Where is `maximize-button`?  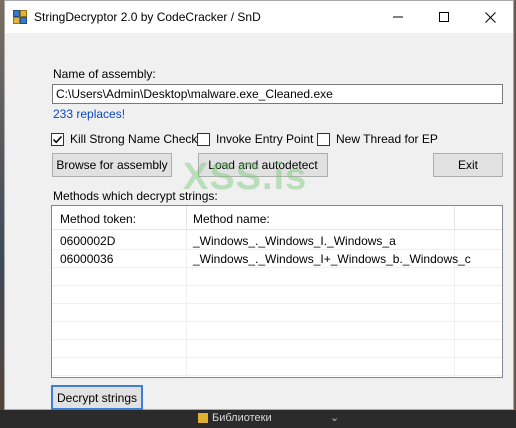
maximize-button is located at coordinates (444, 17).